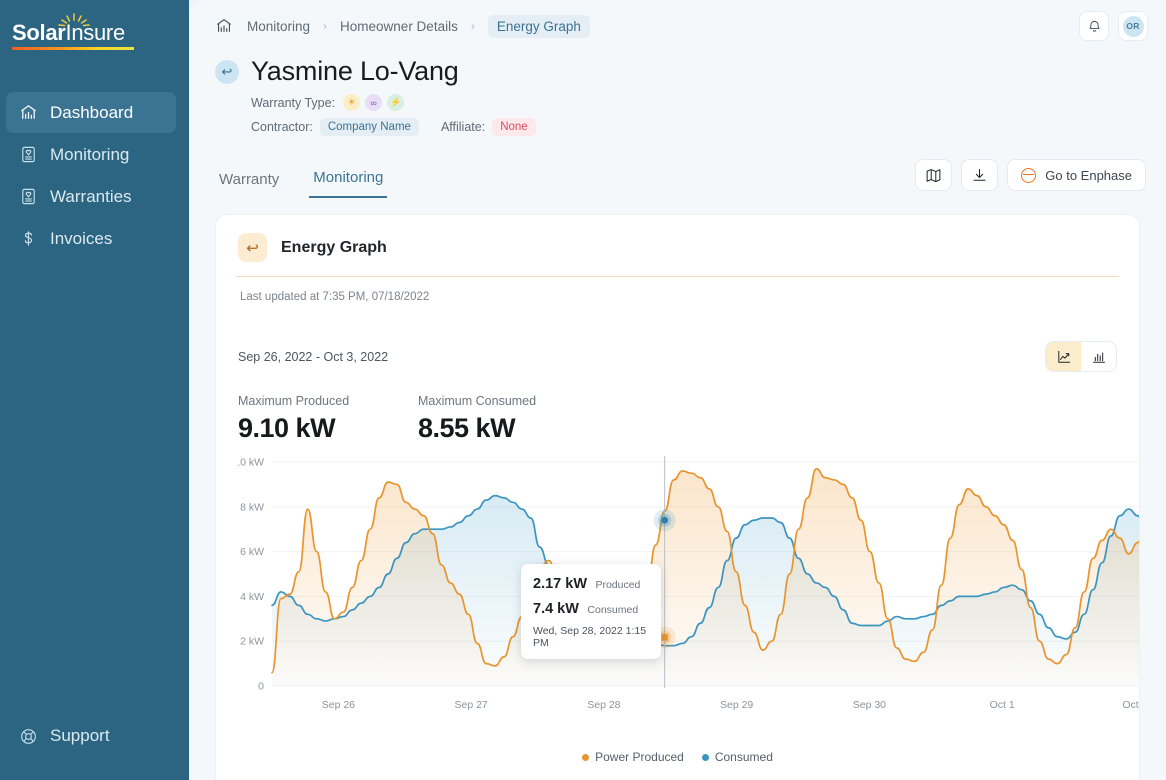  What do you see at coordinates (355, 71) in the screenshot?
I see `page-title: Yasmine Lo-Vang` at bounding box center [355, 71].